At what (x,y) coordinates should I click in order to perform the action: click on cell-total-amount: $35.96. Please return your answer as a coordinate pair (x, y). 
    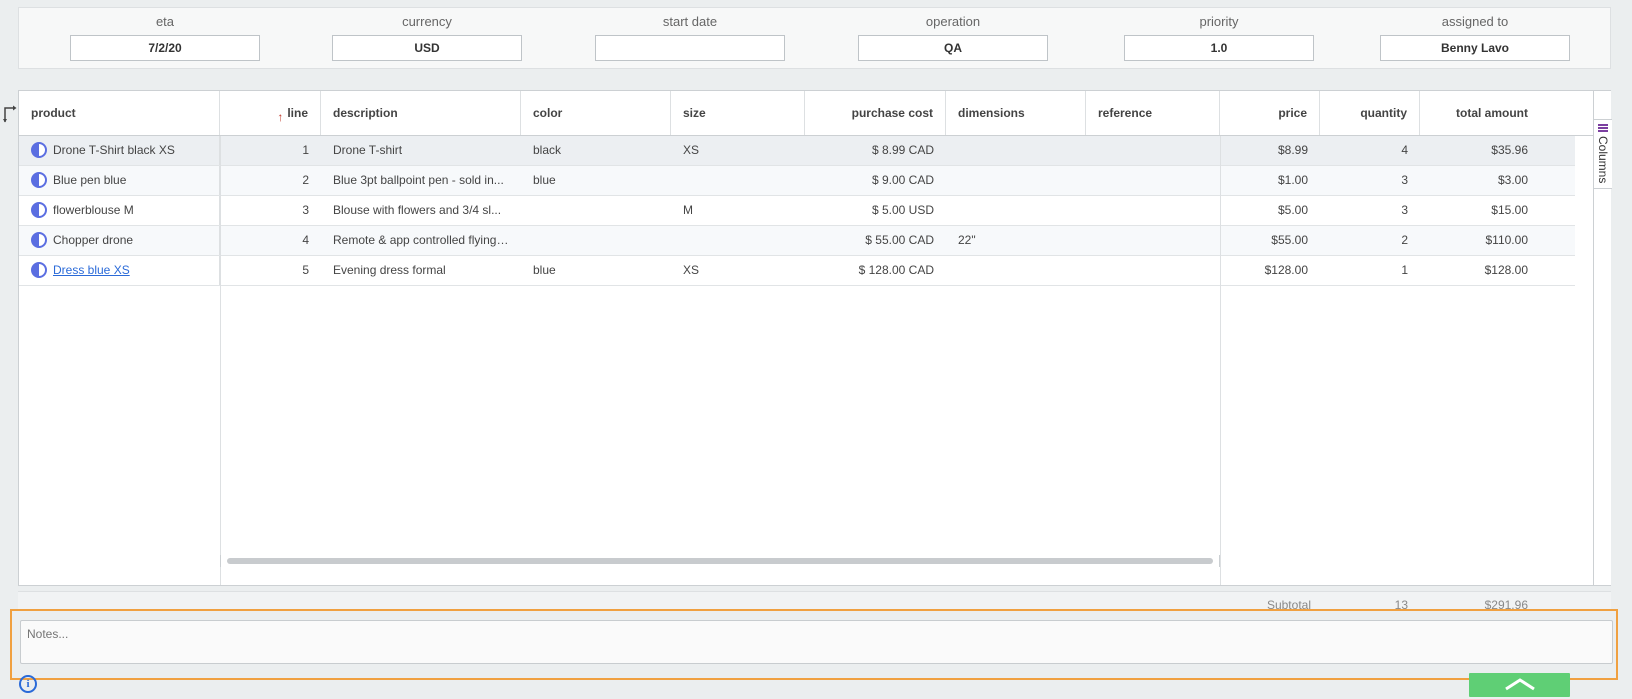
    Looking at the image, I should click on (1509, 150).